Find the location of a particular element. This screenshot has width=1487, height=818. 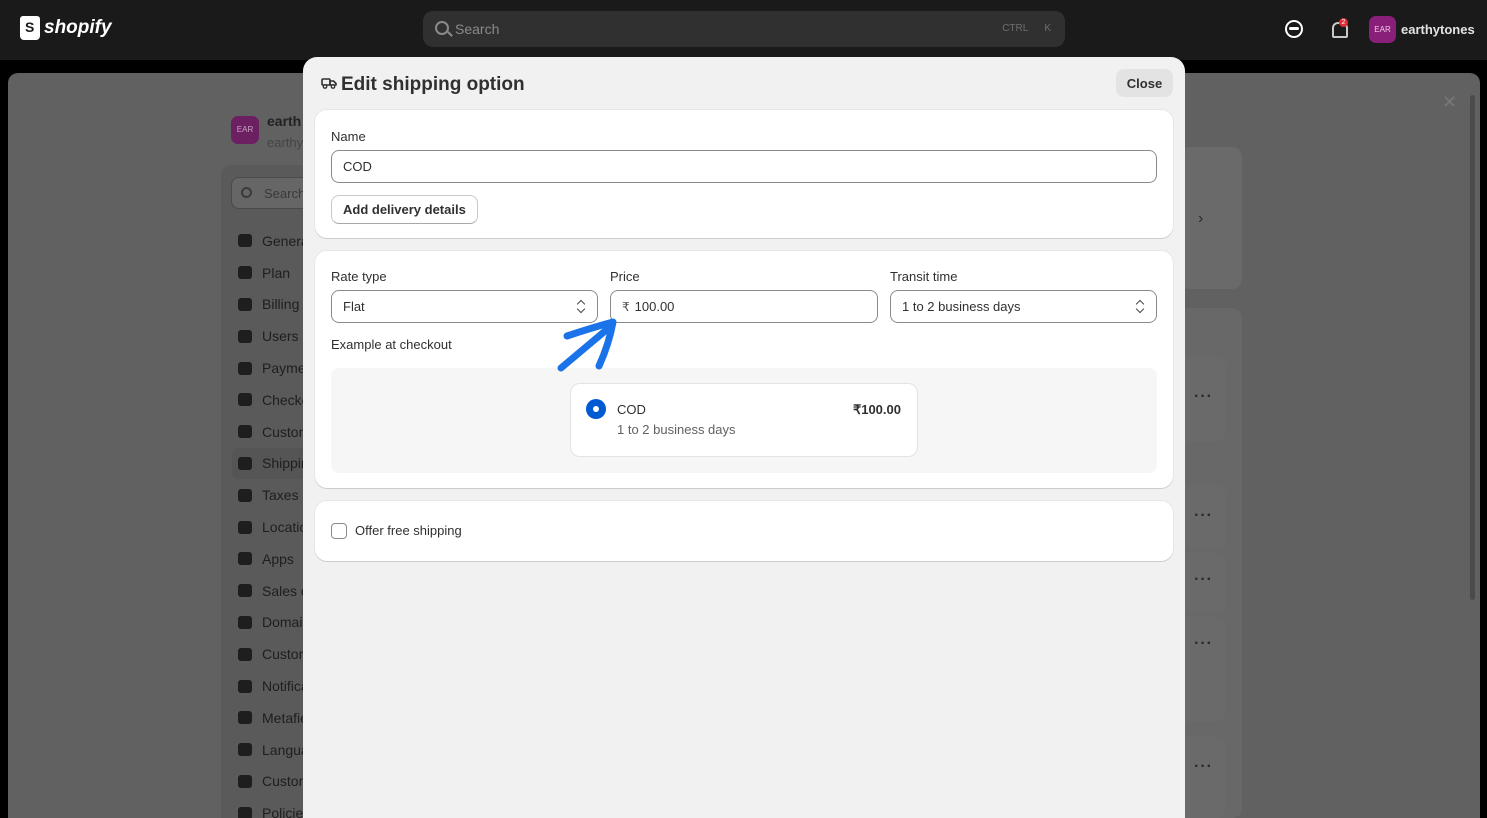

name-card: Name COD Add delivery details is located at coordinates (744, 174).